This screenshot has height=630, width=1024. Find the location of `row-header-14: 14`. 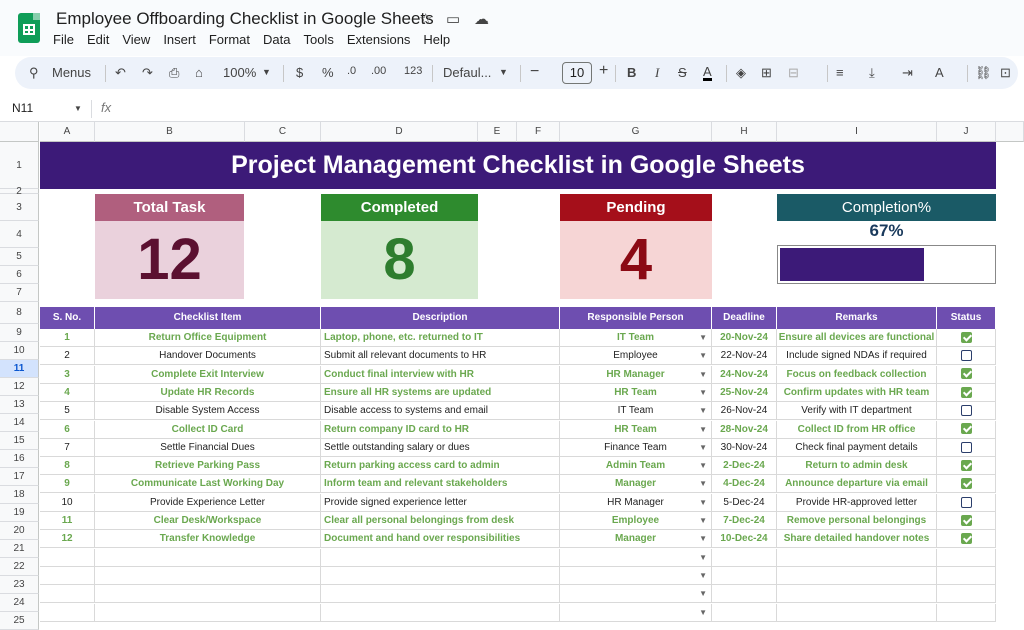

row-header-14: 14 is located at coordinates (19, 423).